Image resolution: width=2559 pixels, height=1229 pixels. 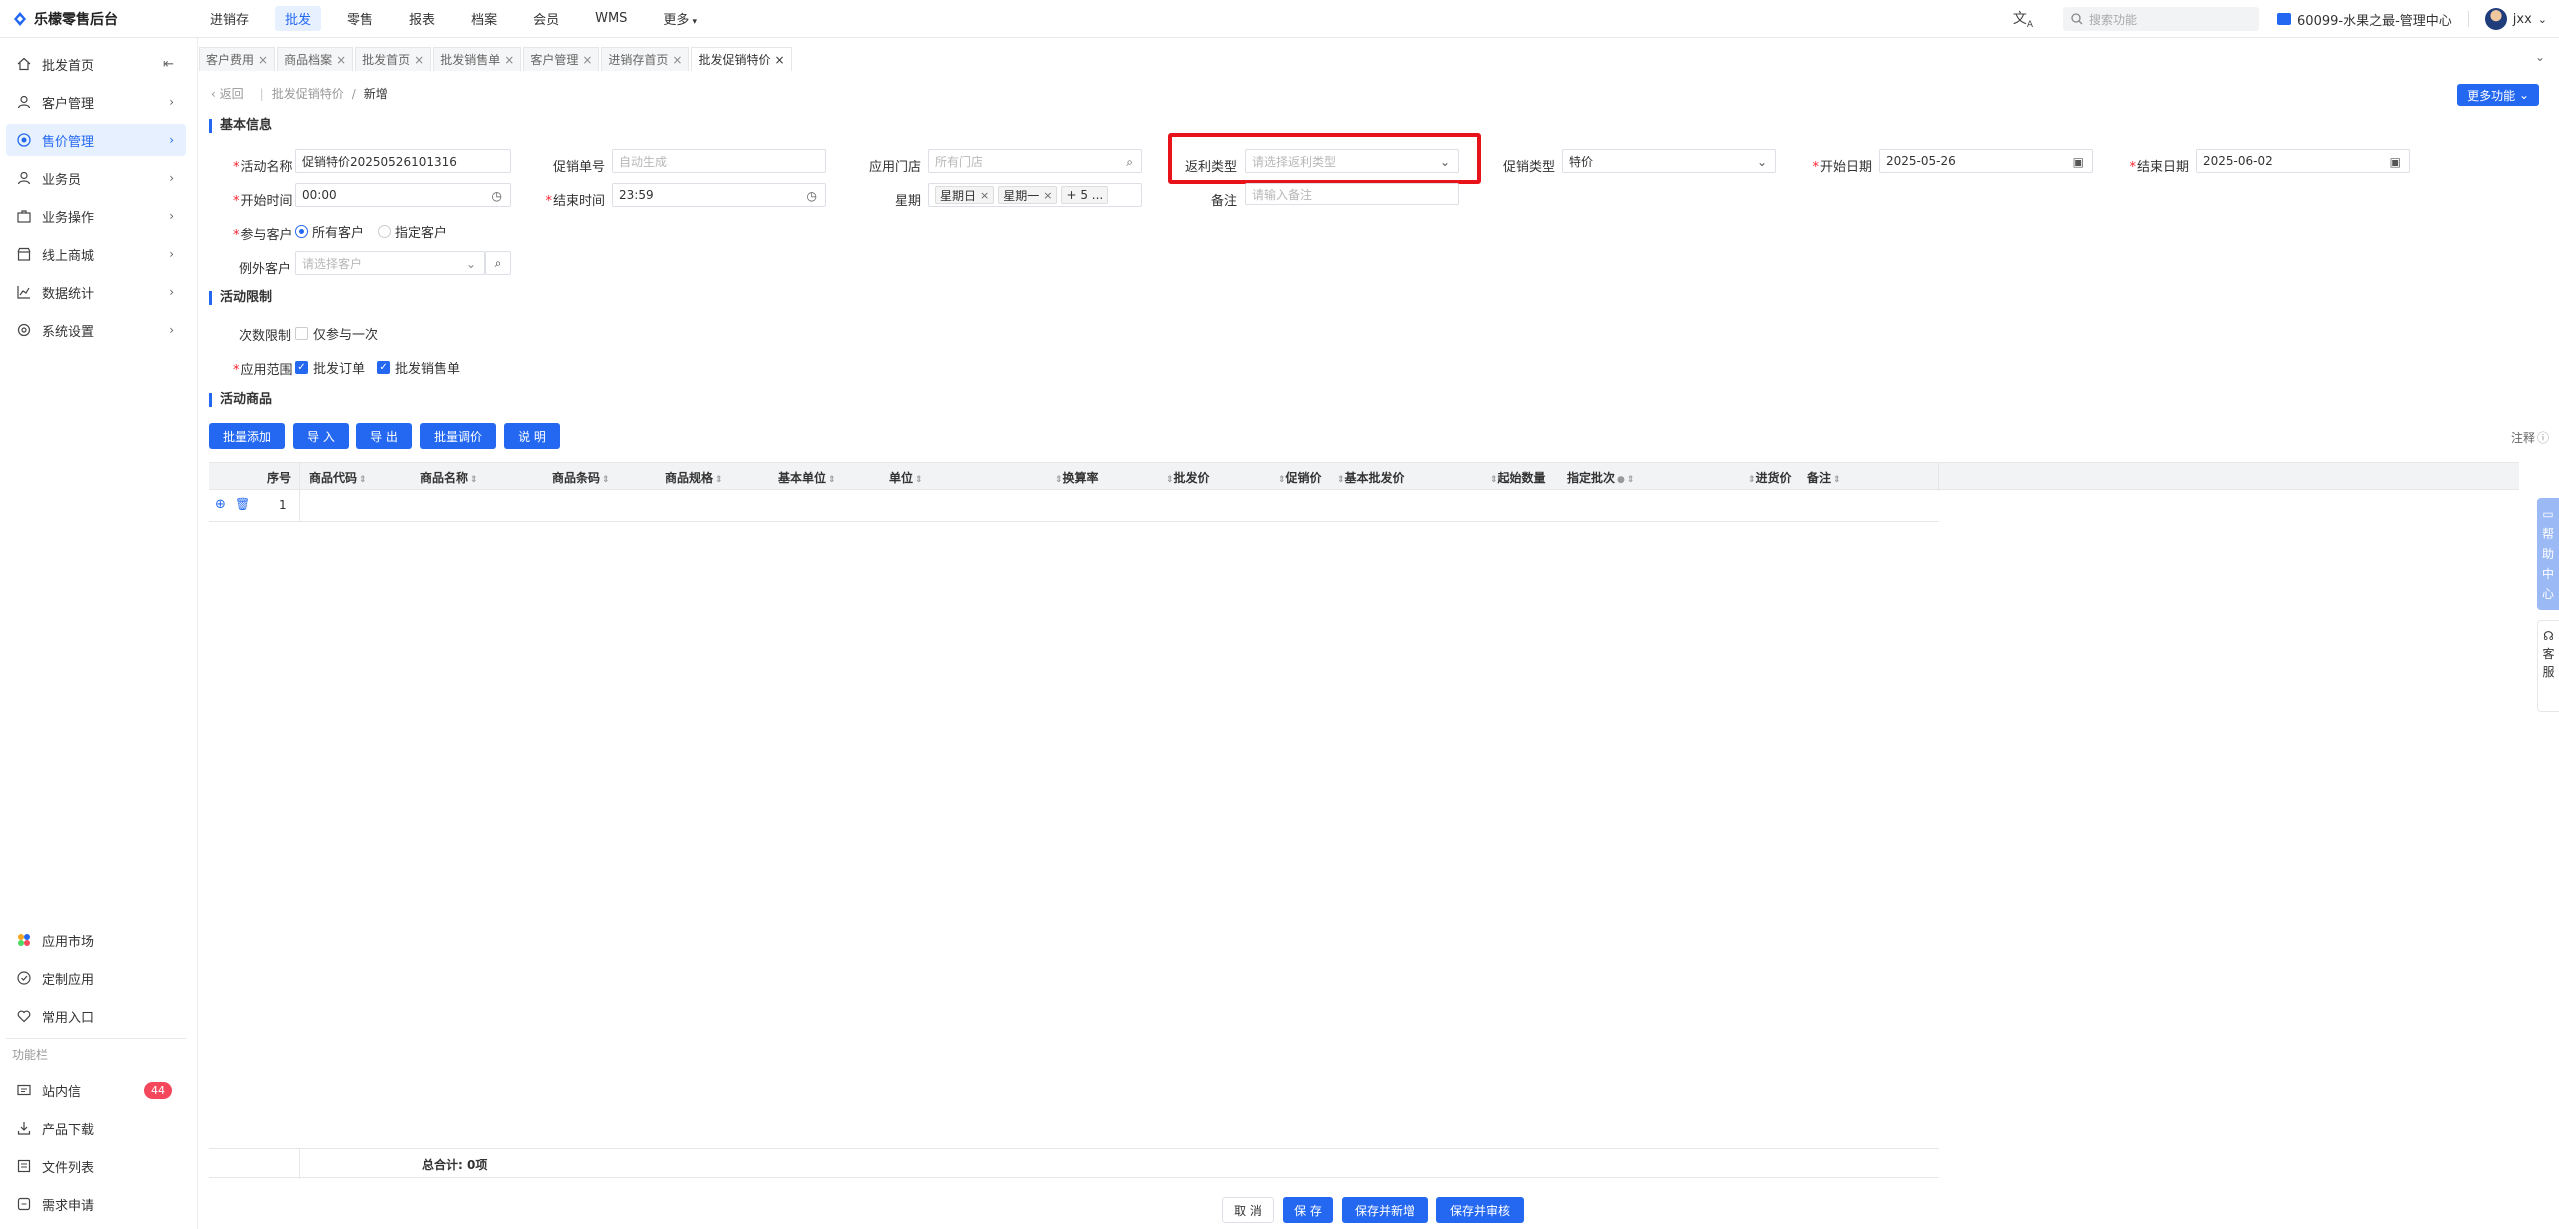 I want to click on save-and-audit-button: 保存并审核, so click(x=1480, y=1210).